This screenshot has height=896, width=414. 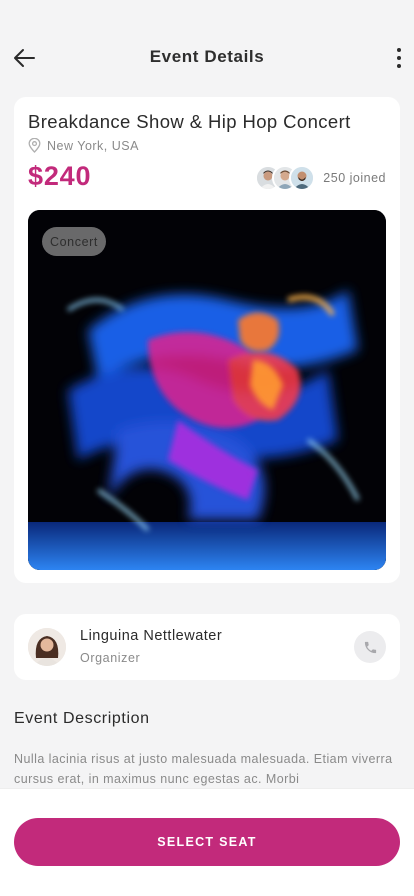 I want to click on joined-attendees: 250 joined, so click(x=320, y=178).